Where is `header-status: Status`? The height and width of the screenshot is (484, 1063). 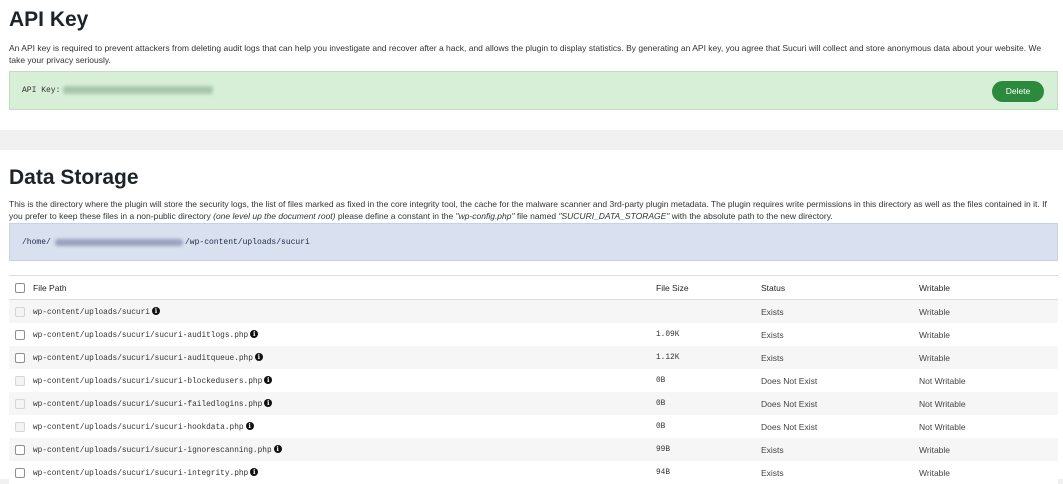 header-status: Status is located at coordinates (840, 287).